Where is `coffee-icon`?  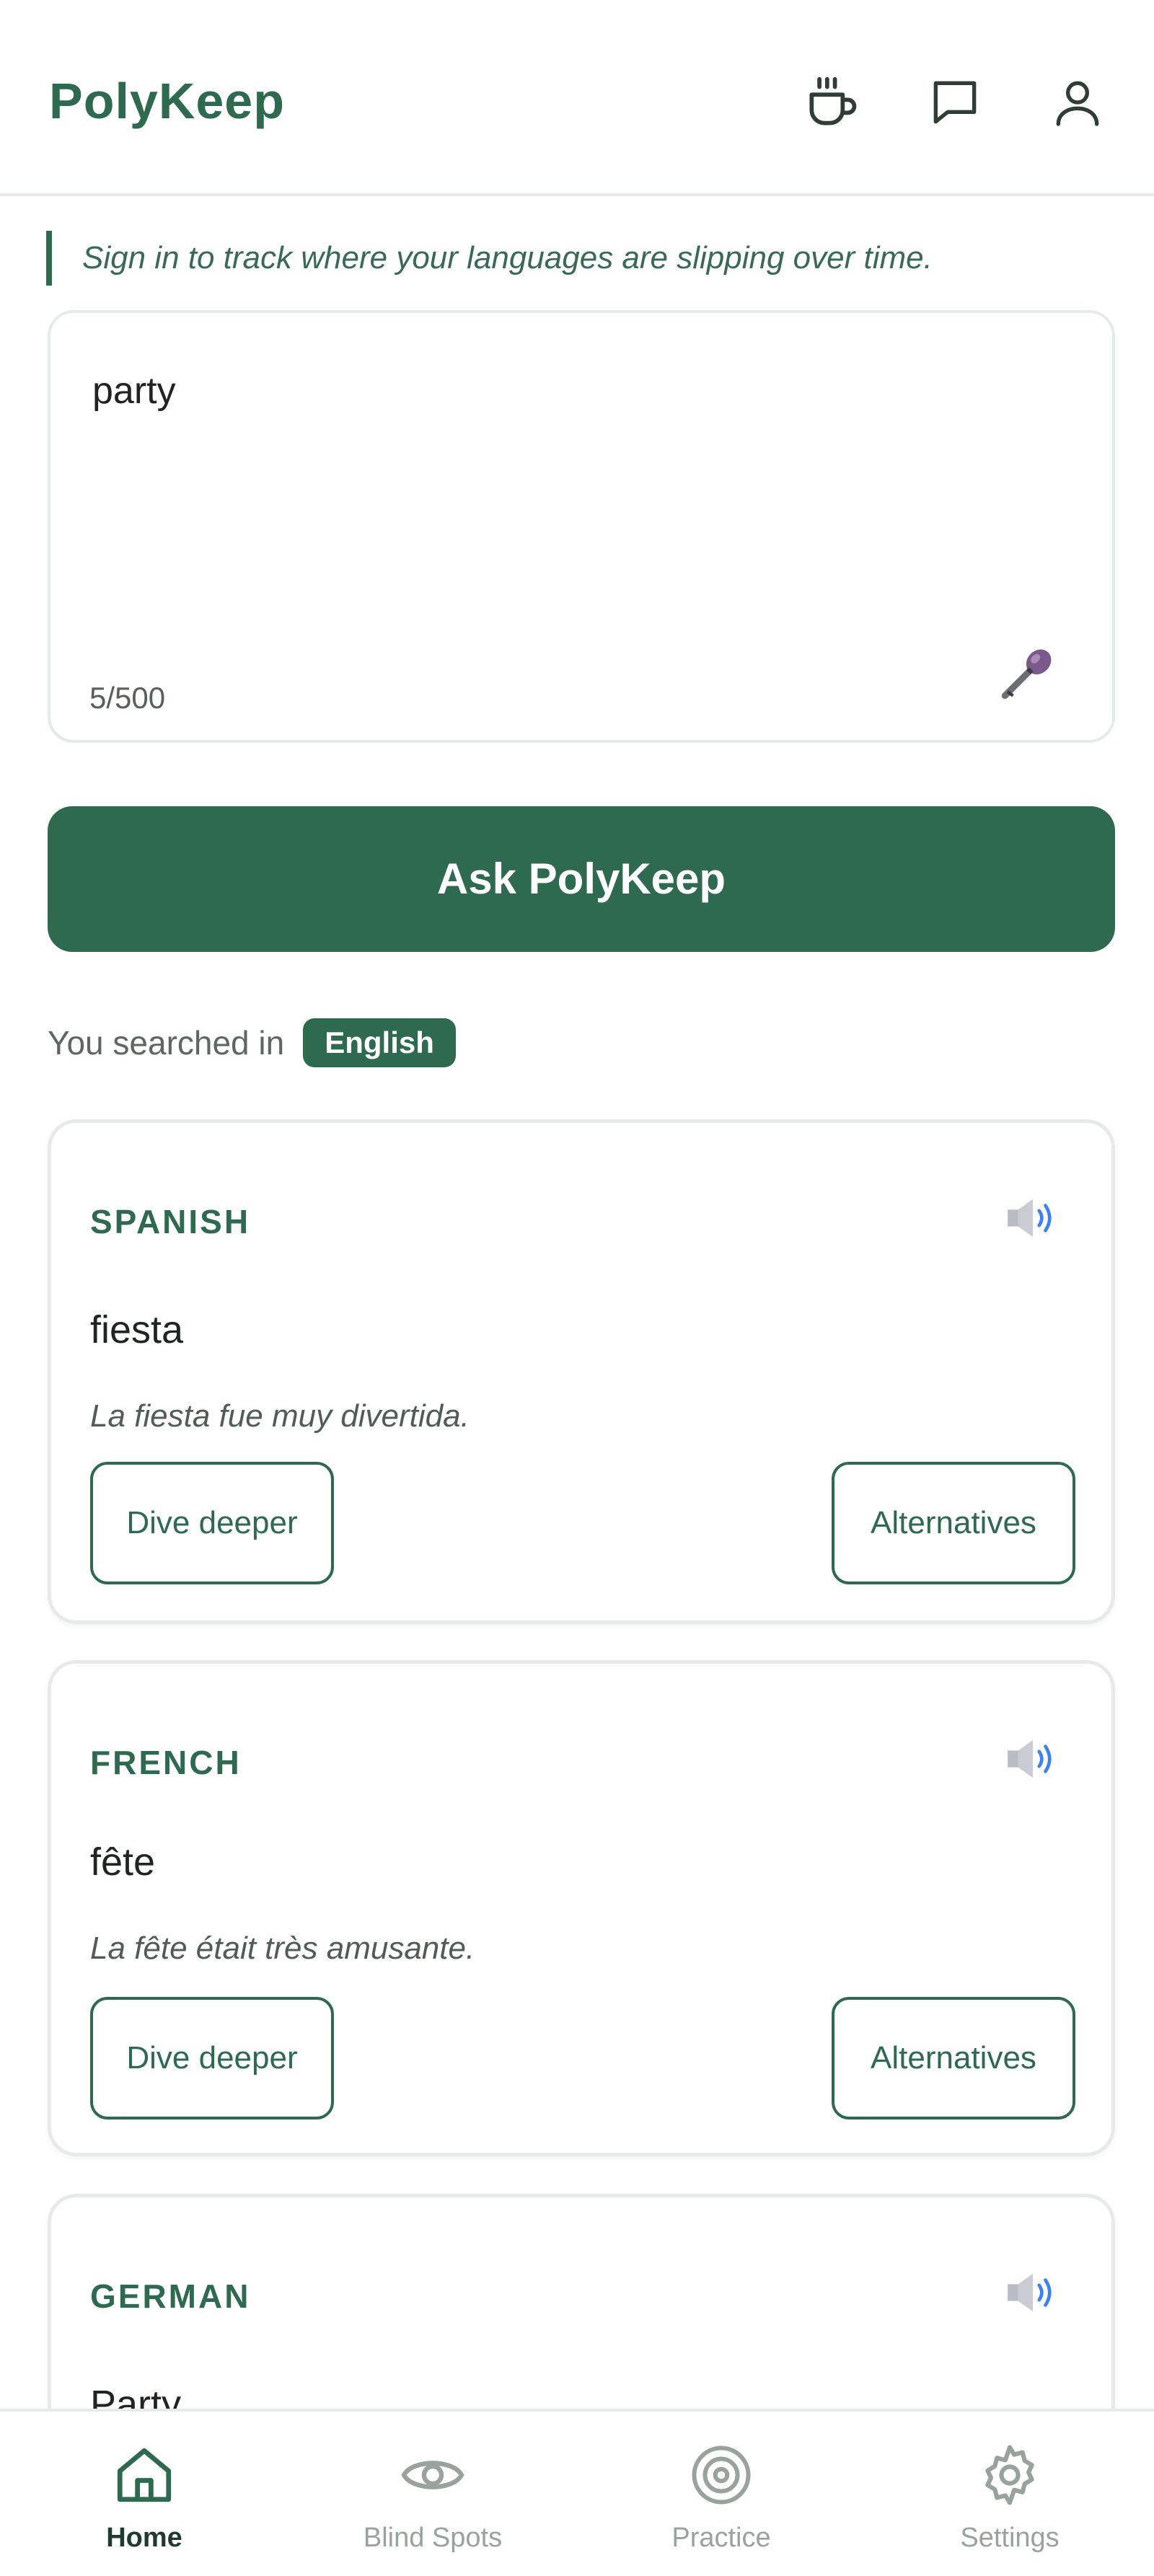
coffee-icon is located at coordinates (832, 102).